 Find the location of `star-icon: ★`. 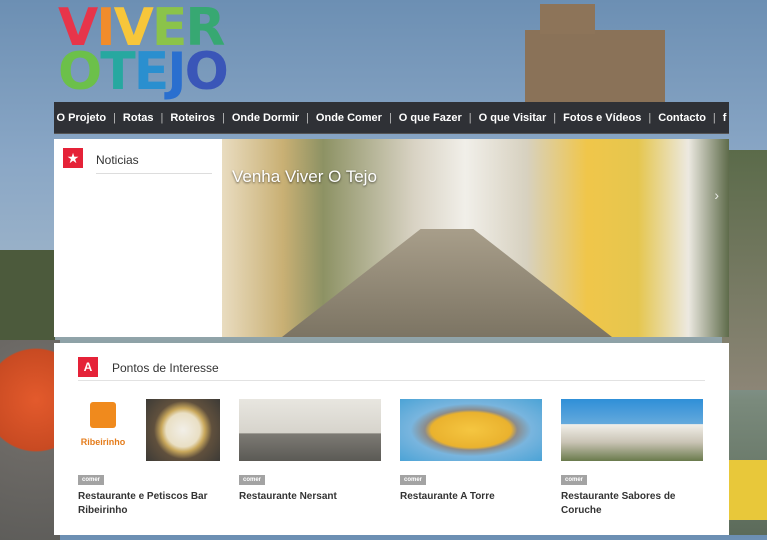

star-icon: ★ is located at coordinates (73, 158).